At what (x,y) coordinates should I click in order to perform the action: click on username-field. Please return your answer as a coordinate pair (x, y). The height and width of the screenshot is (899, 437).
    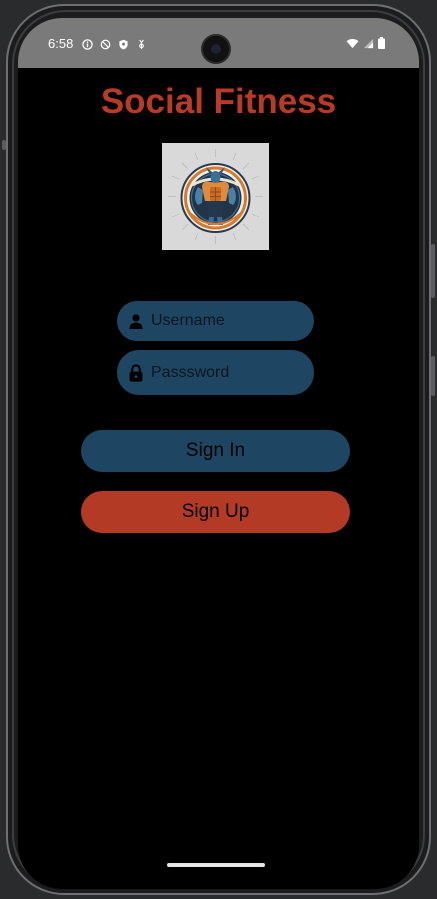
    Looking at the image, I should click on (215, 321).